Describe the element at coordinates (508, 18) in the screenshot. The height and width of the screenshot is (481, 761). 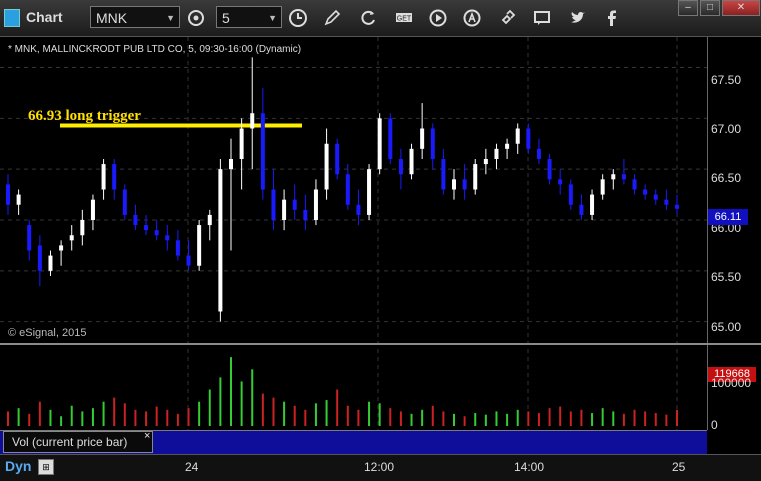
I see `link-icon` at that location.